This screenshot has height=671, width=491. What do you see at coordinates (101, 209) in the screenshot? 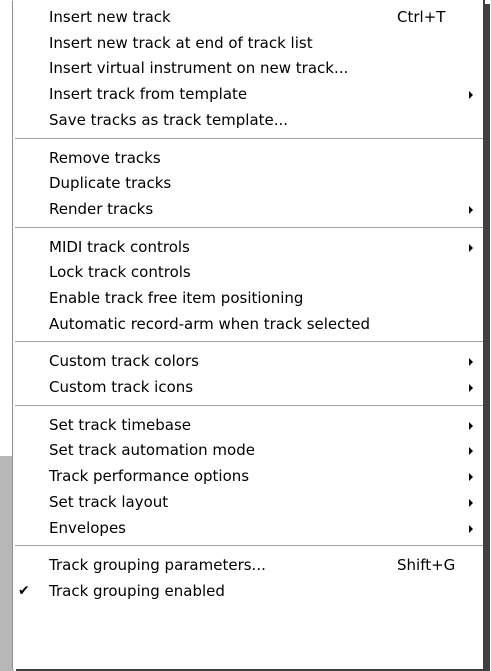
I see `menu-item-label: Render tracks` at bounding box center [101, 209].